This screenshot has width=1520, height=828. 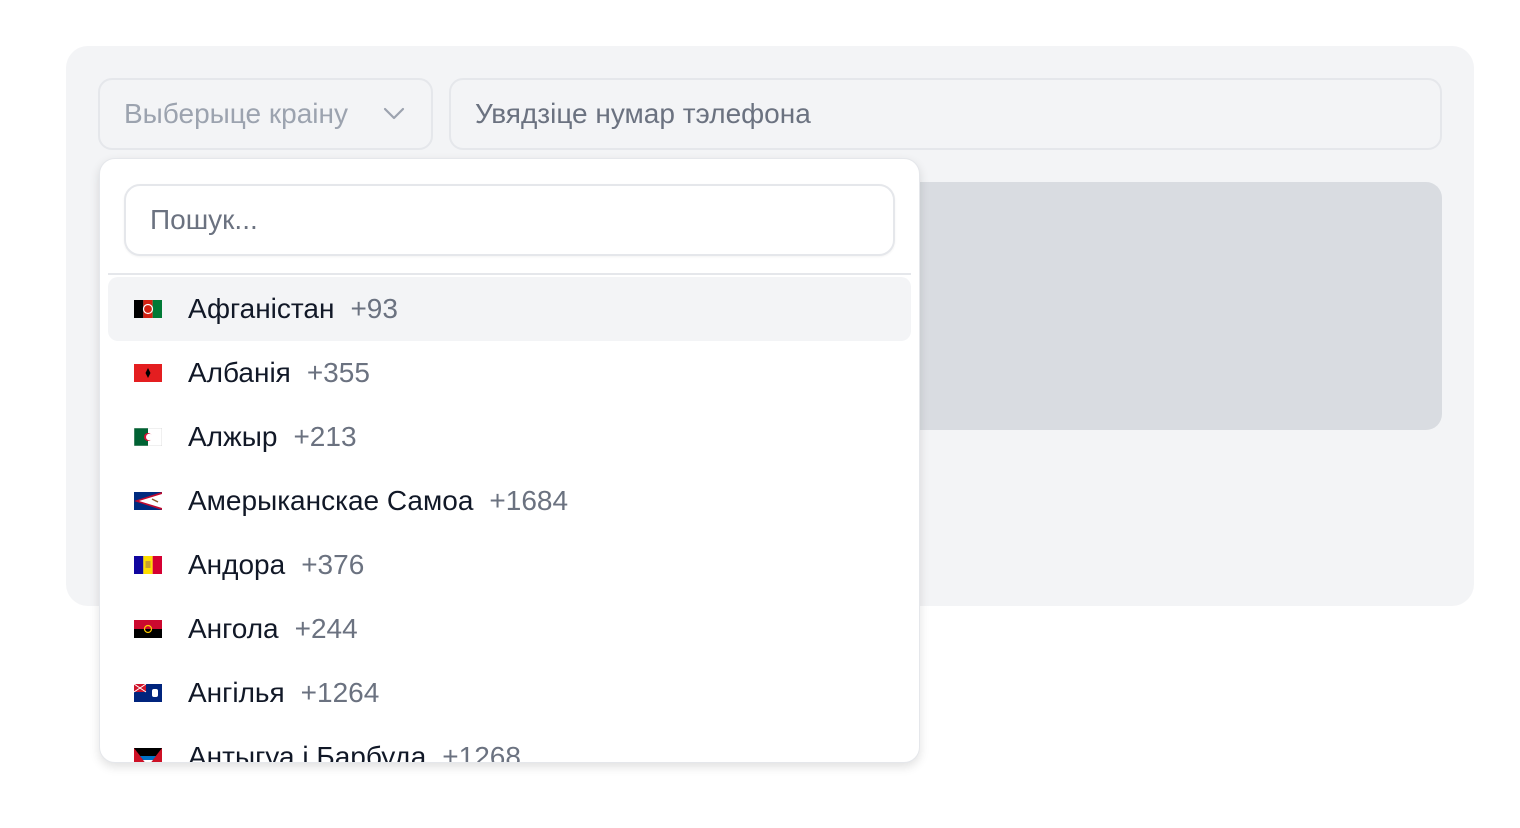 What do you see at coordinates (394, 114) in the screenshot?
I see `chevron-down-icon` at bounding box center [394, 114].